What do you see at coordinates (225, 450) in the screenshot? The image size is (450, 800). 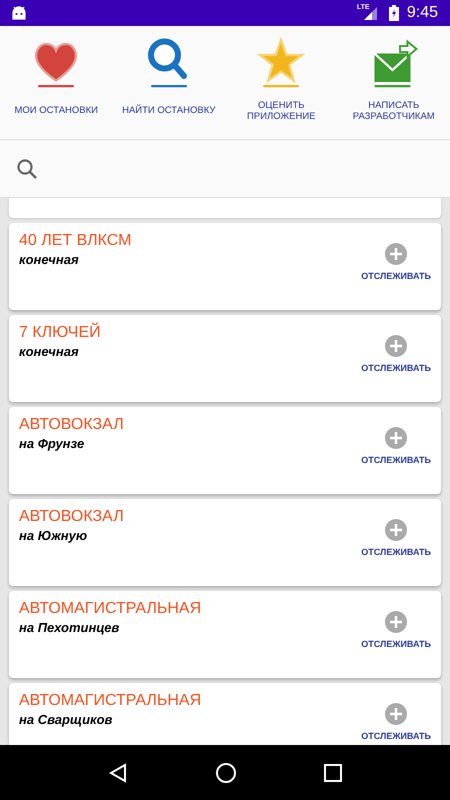 I see `stop-card: АВТОВОКЗАЛ на Фрунзе ОТСЛЕЖИВАТЬ` at bounding box center [225, 450].